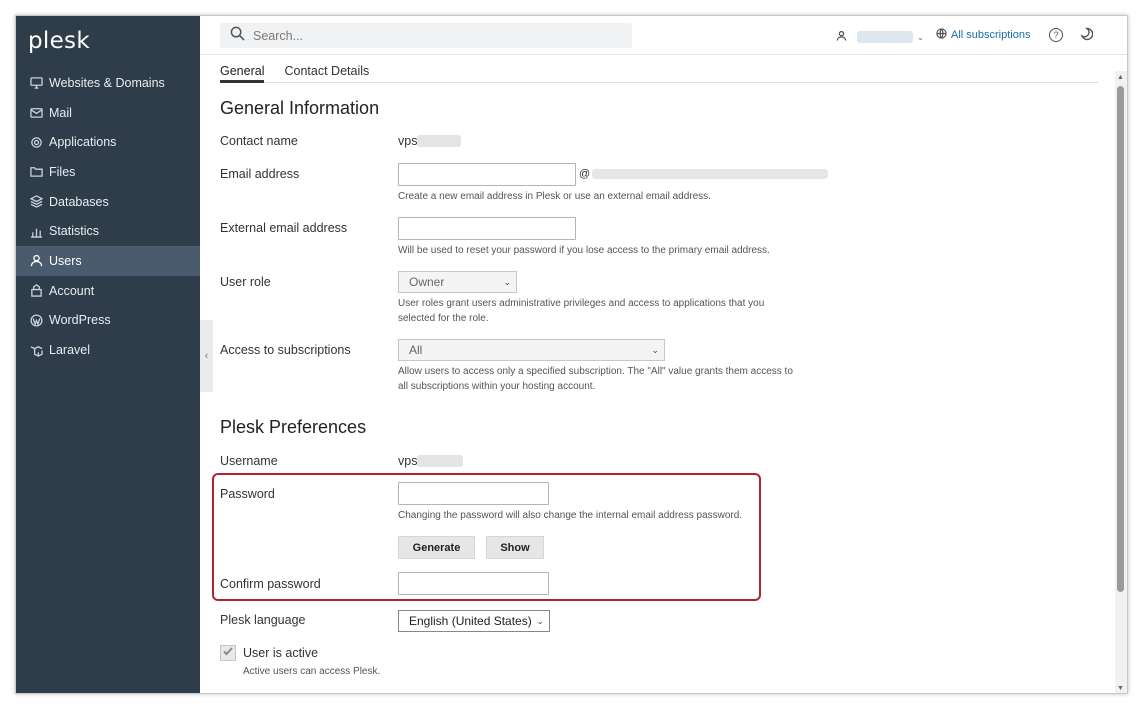 This screenshot has width=1143, height=709. What do you see at coordinates (69, 350) in the screenshot?
I see `sidebar-item-label: Laravel` at bounding box center [69, 350].